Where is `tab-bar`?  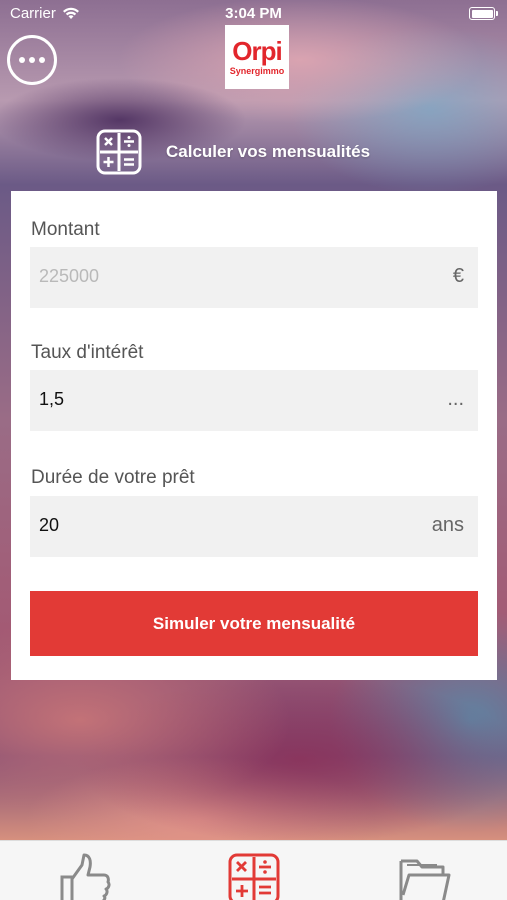 tab-bar is located at coordinates (253, 870).